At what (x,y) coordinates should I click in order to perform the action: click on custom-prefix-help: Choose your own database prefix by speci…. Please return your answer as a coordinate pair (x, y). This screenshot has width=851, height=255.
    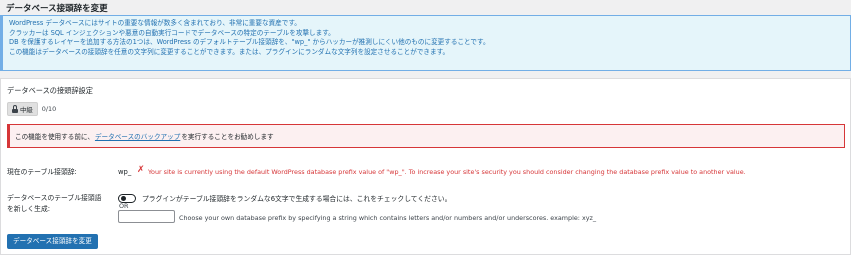
    Looking at the image, I should click on (388, 218).